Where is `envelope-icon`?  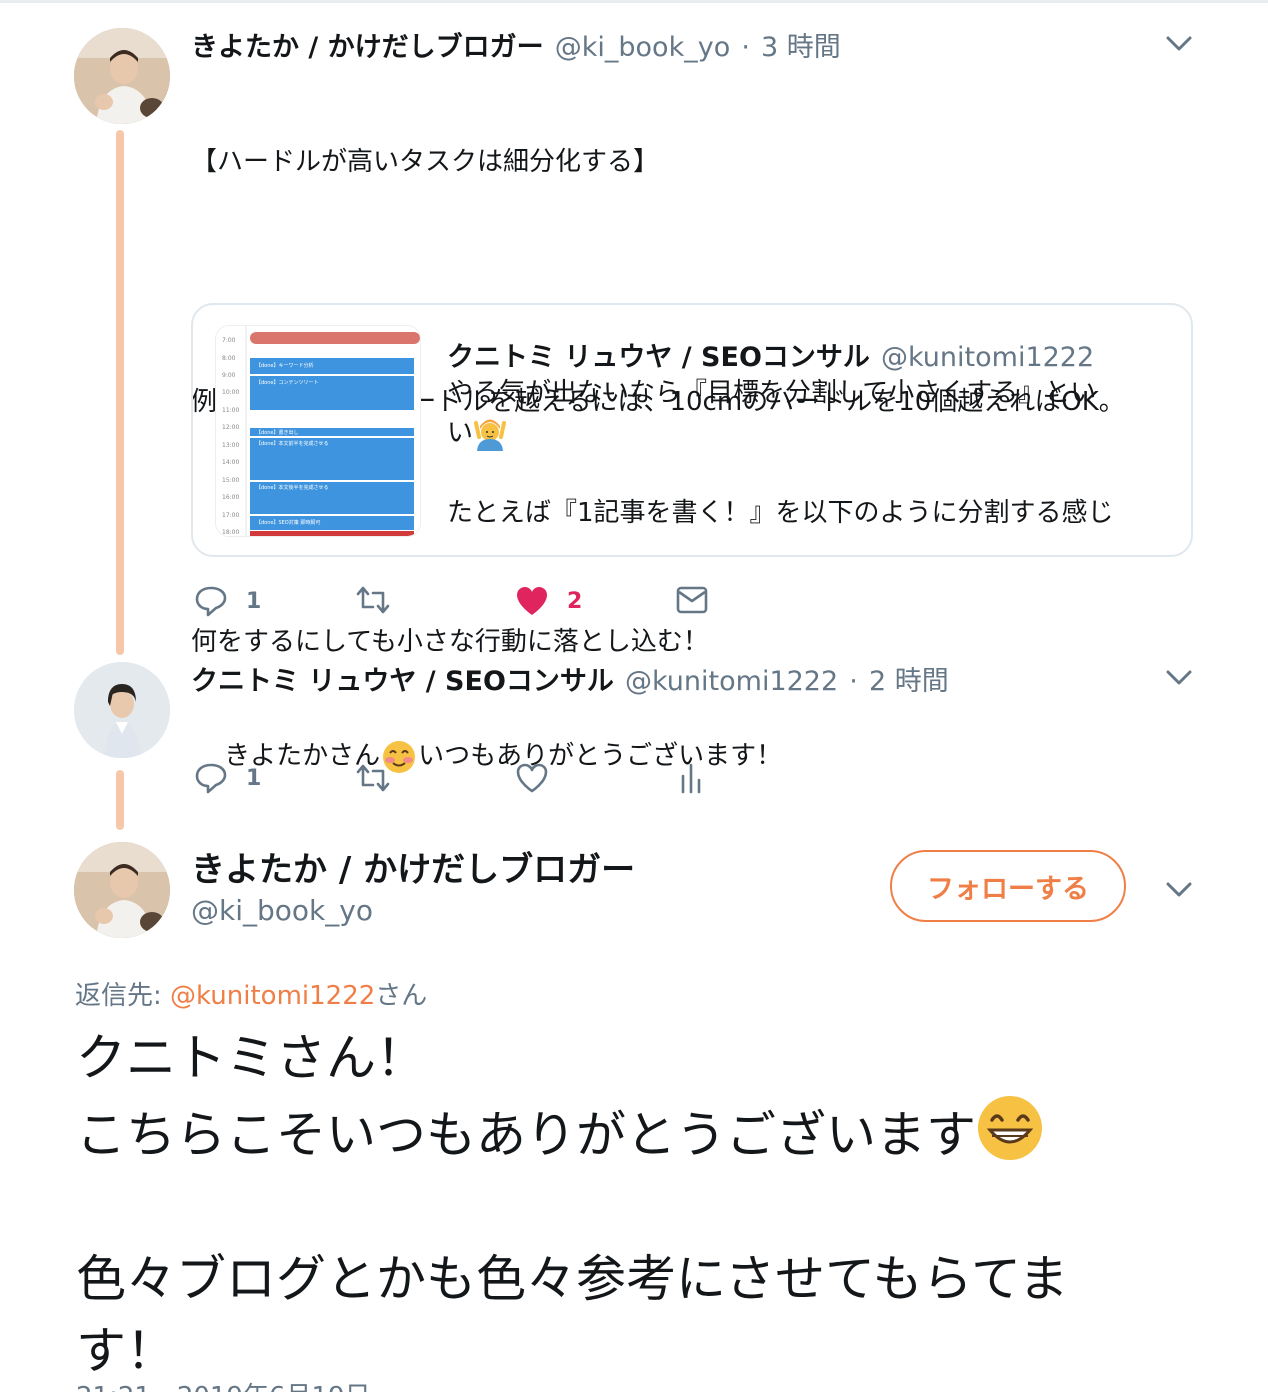
envelope-icon is located at coordinates (692, 600).